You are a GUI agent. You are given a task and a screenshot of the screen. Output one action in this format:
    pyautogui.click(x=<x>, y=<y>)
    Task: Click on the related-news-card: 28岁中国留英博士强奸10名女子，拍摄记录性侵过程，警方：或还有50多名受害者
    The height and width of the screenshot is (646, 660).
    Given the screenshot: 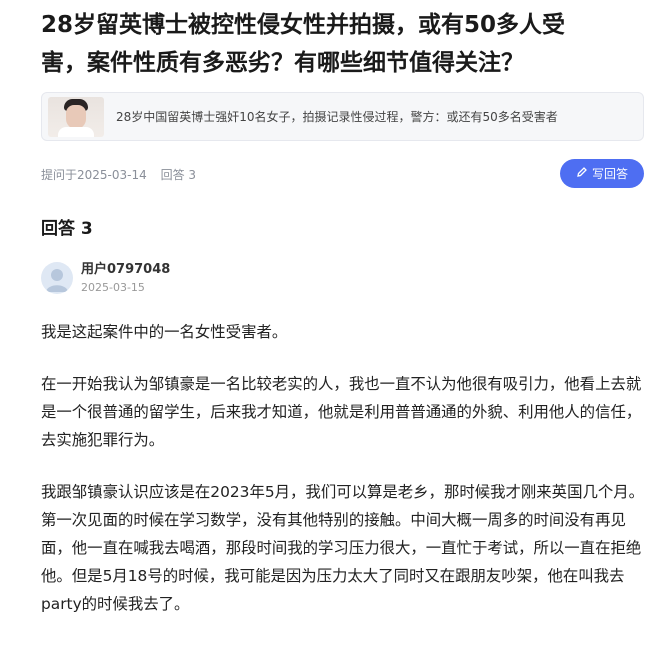 What is the action you would take?
    pyautogui.click(x=342, y=116)
    